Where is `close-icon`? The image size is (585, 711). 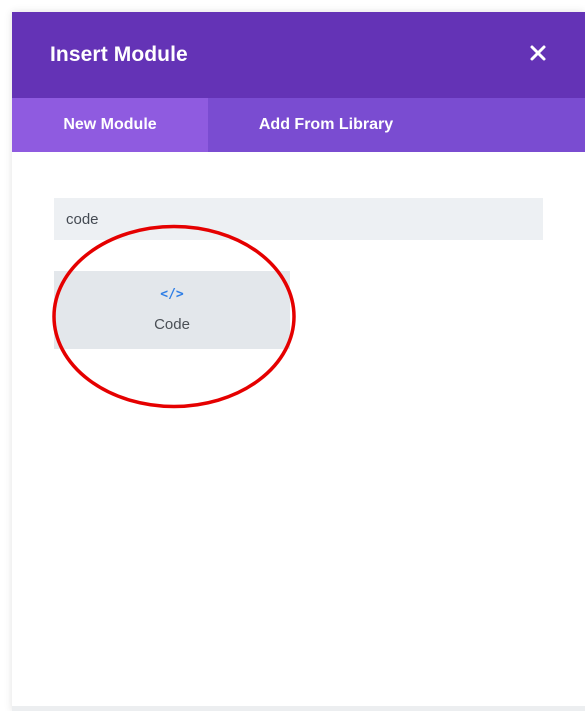
close-icon is located at coordinates (538, 53).